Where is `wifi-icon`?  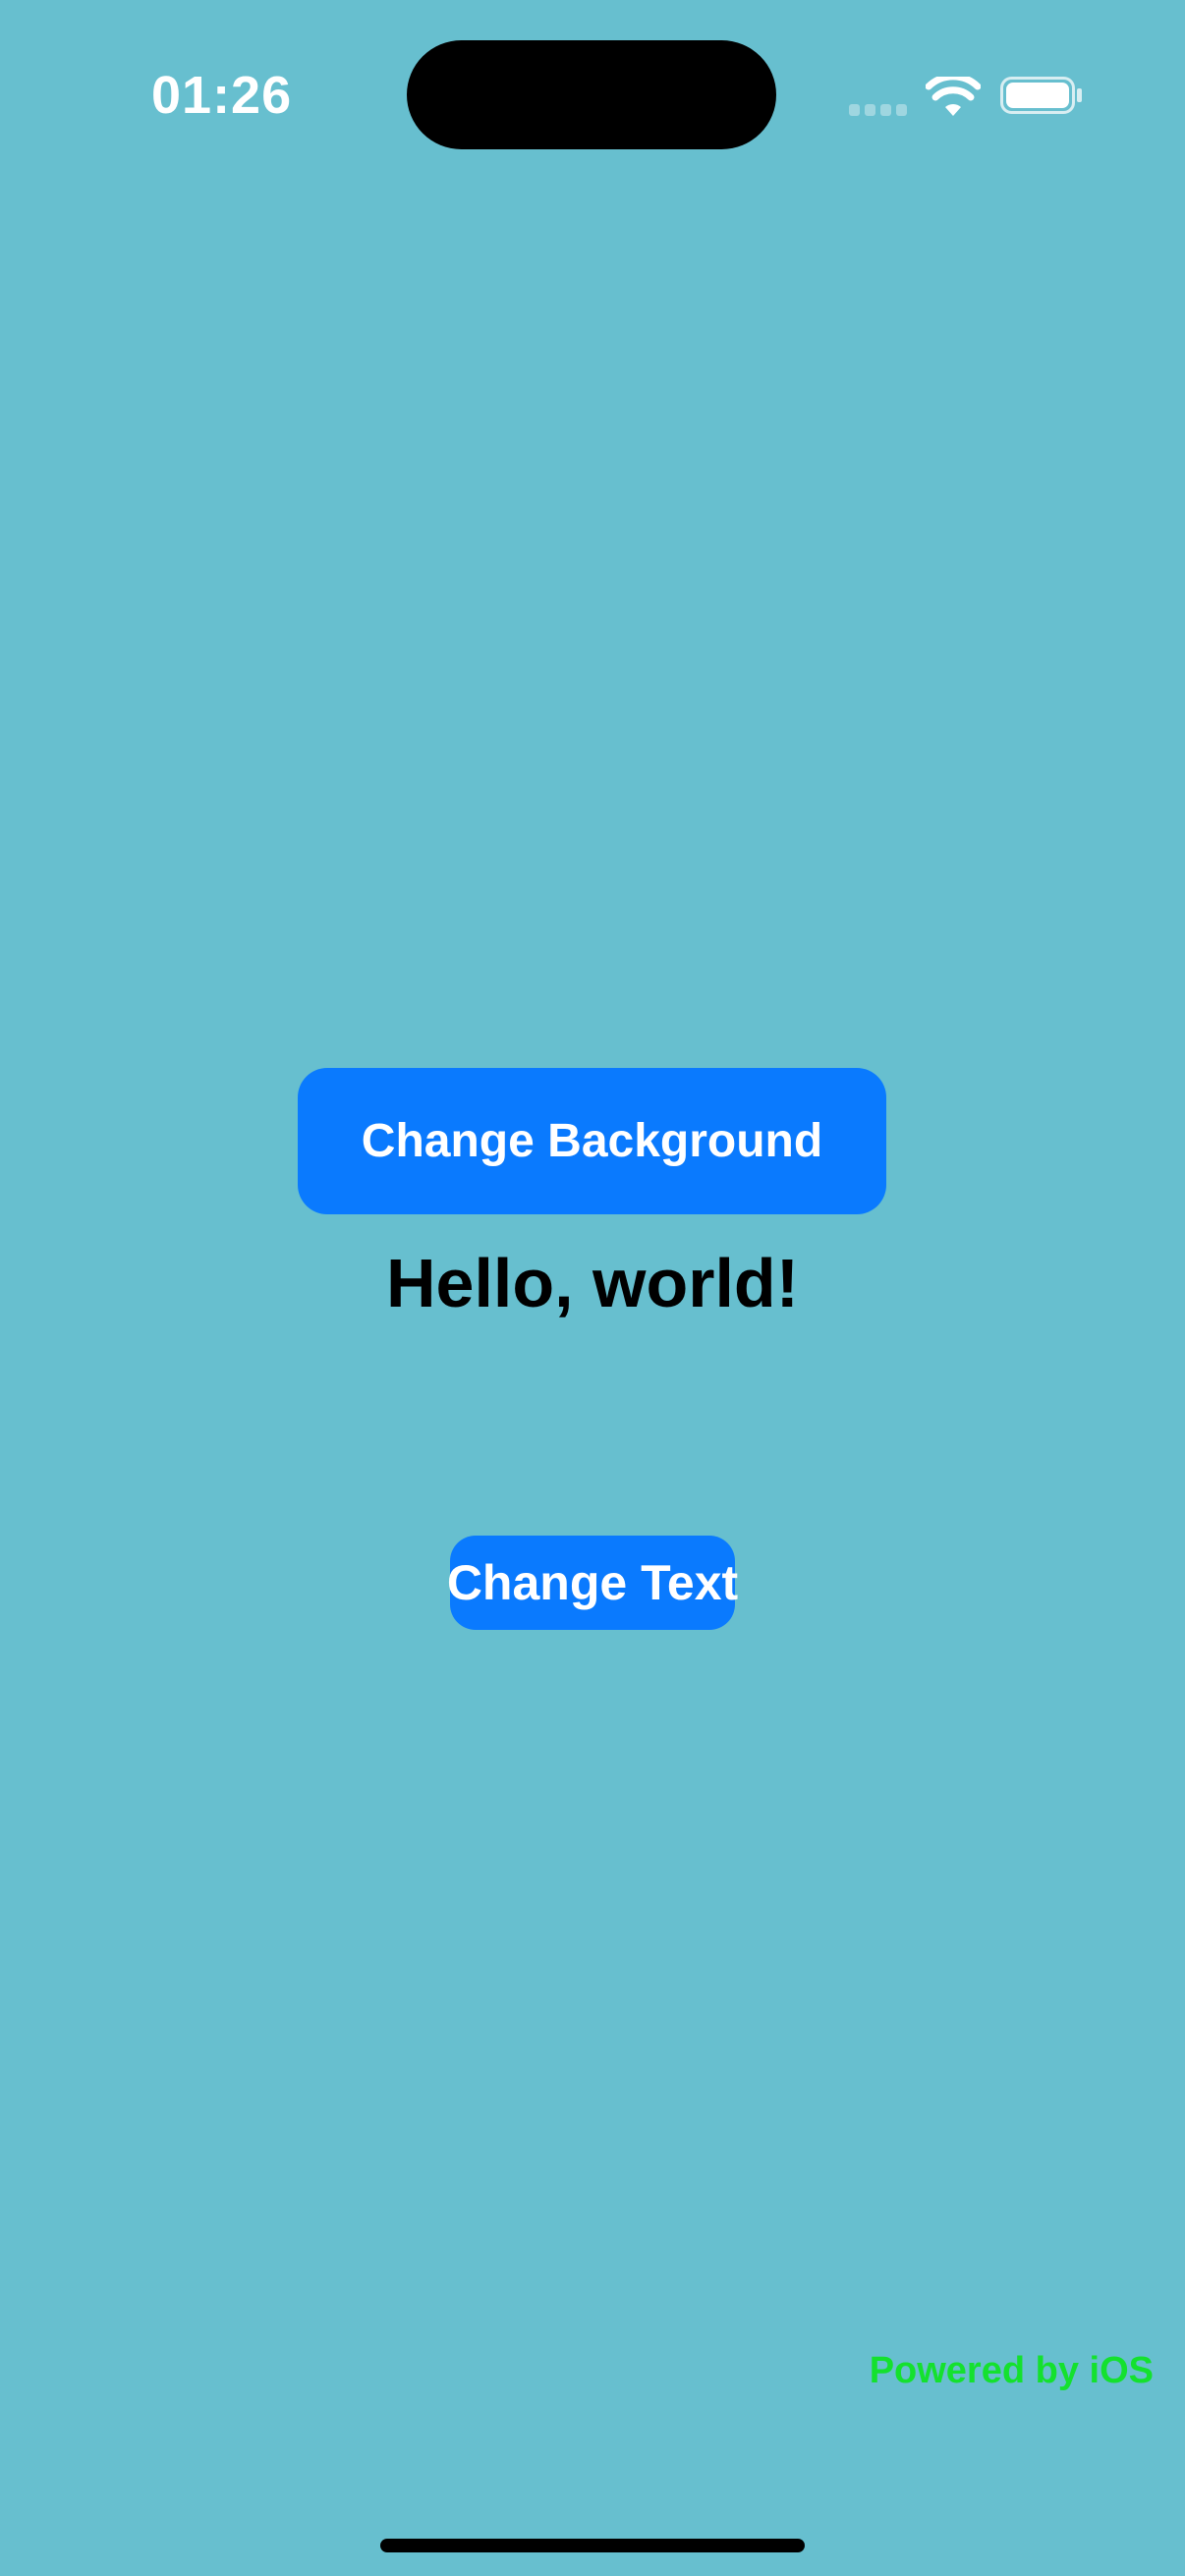 wifi-icon is located at coordinates (954, 96).